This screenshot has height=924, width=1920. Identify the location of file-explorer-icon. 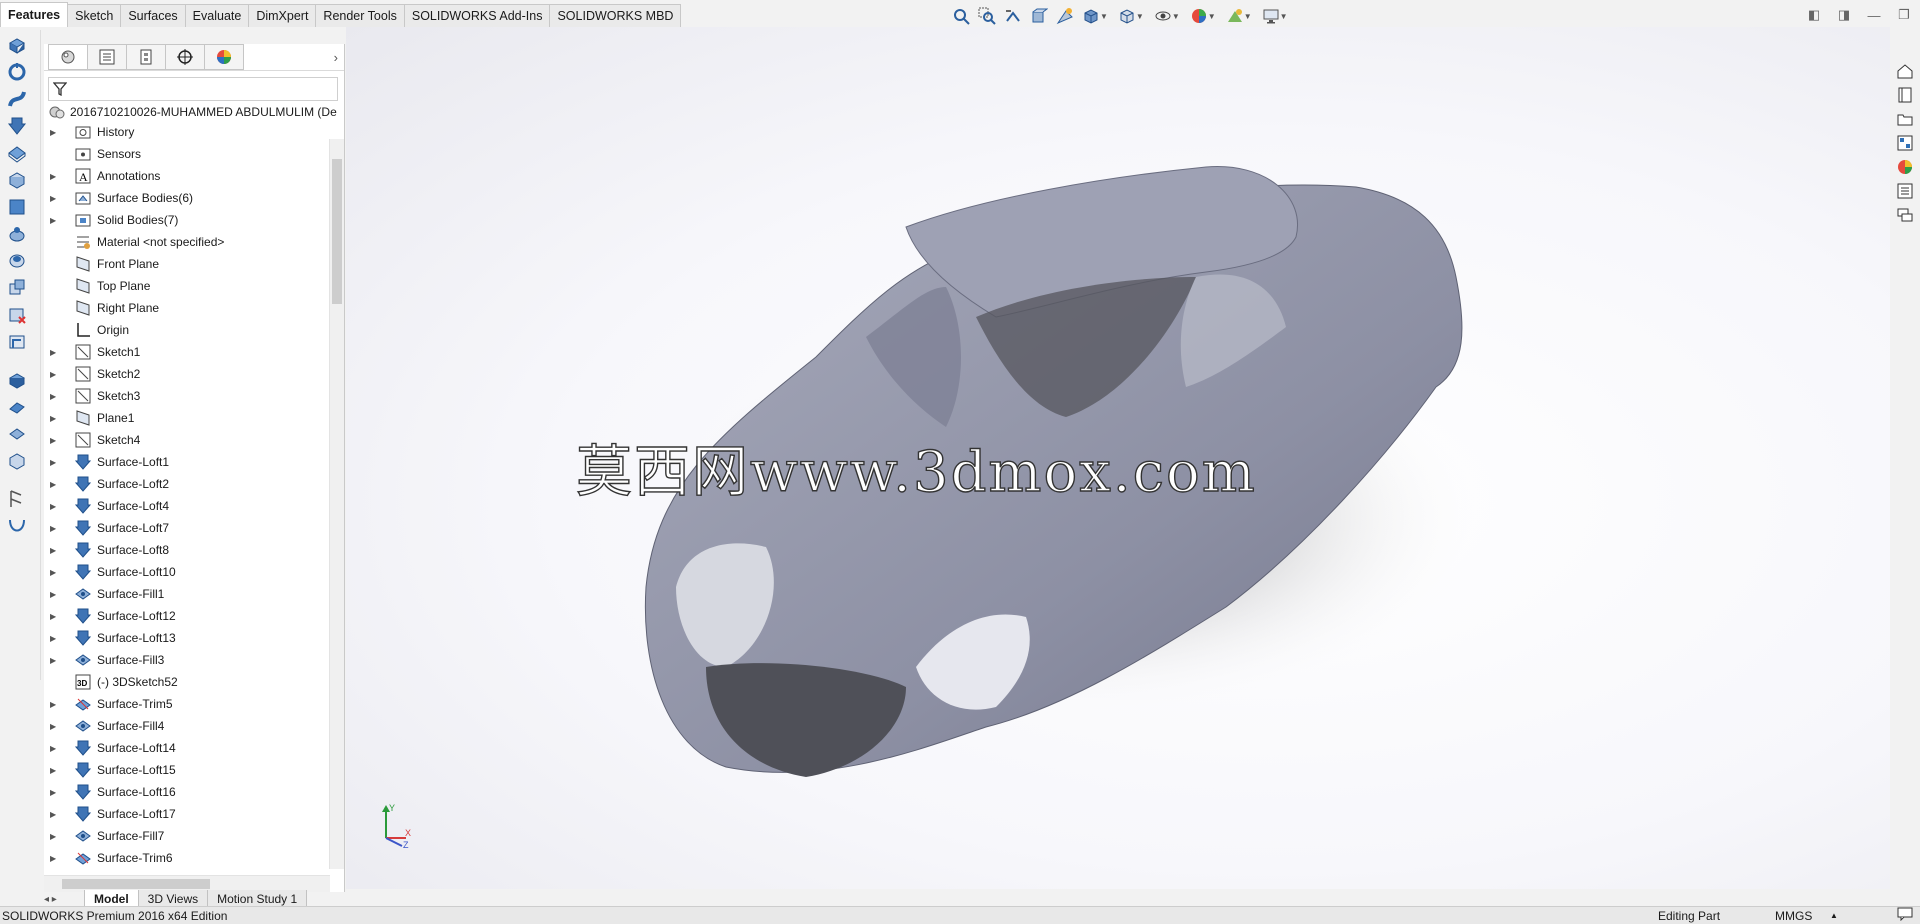
(1905, 119).